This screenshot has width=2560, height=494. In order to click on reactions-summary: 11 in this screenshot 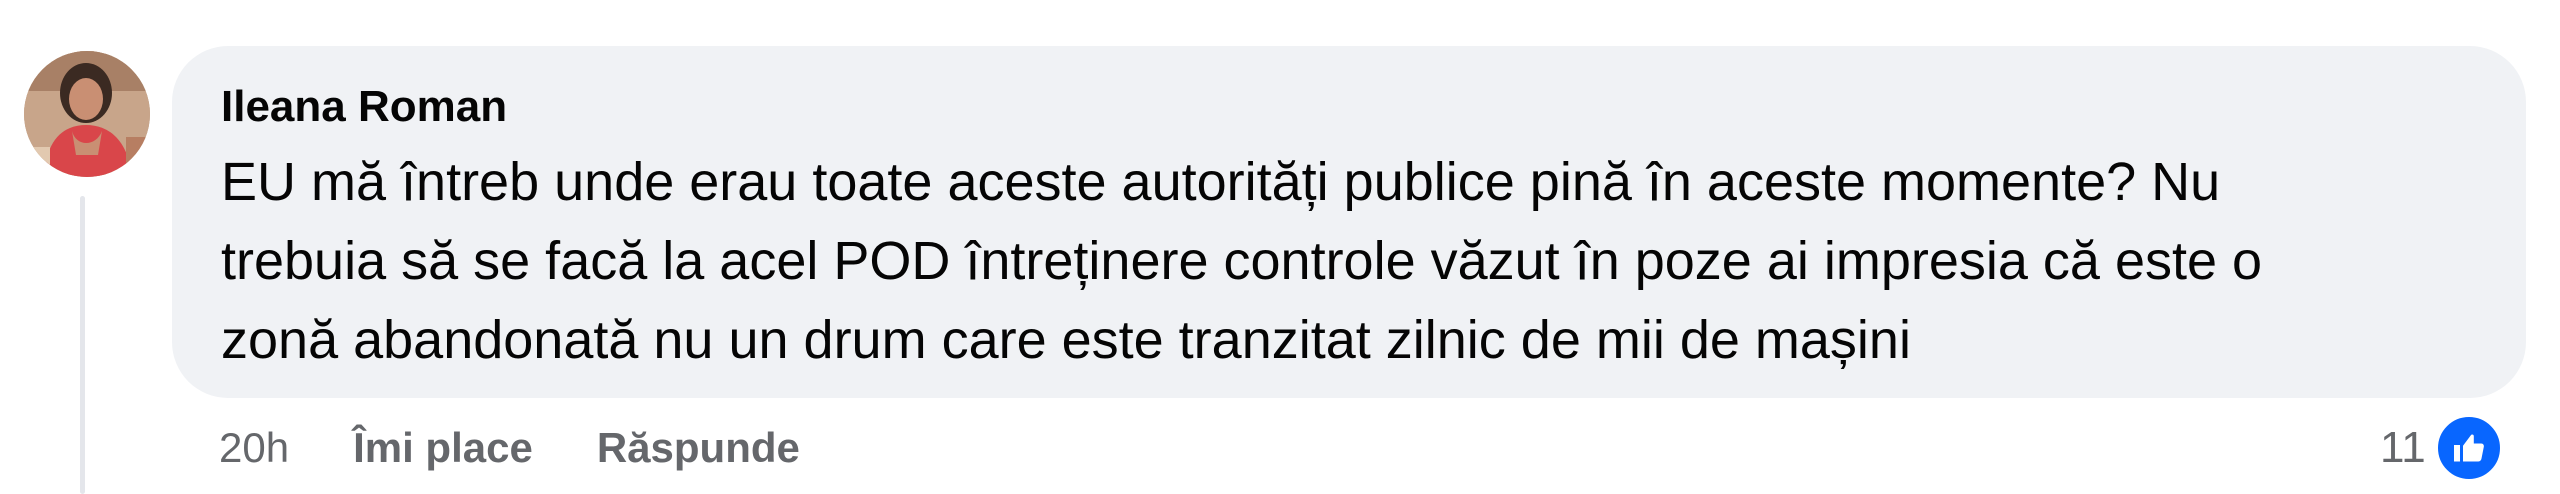, I will do `click(2442, 448)`.